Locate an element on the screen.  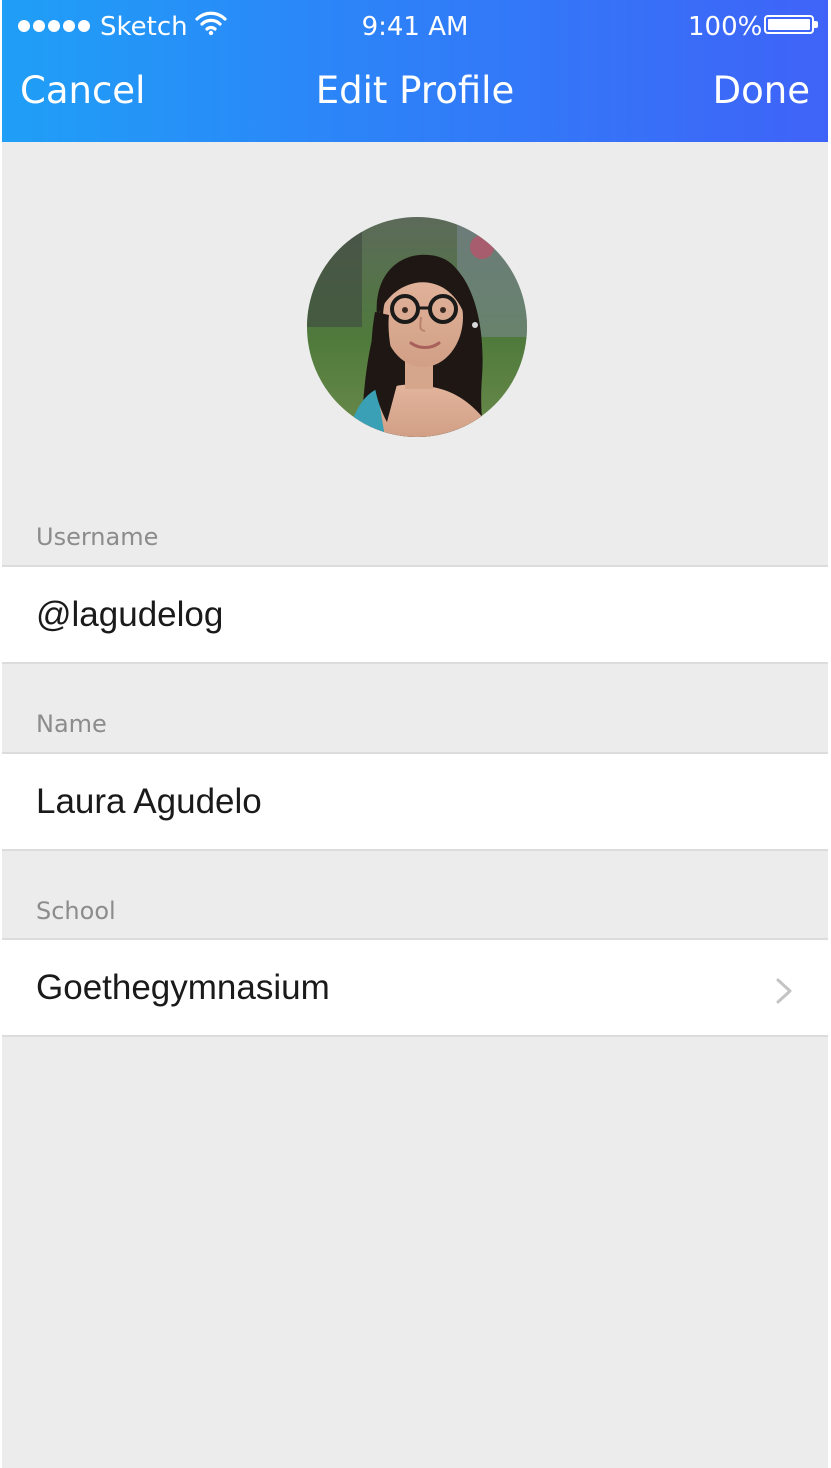
school-value: Goethegymnasium is located at coordinates (183, 987).